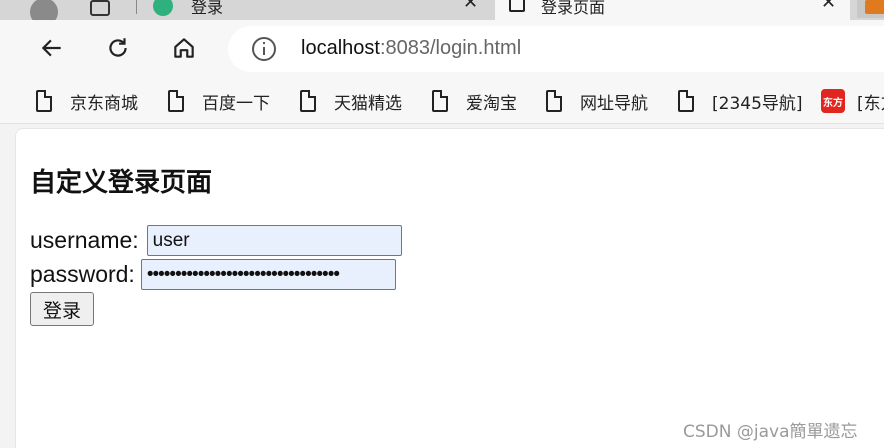 The width and height of the screenshot is (884, 448). I want to click on username-label: username:, so click(84, 240).